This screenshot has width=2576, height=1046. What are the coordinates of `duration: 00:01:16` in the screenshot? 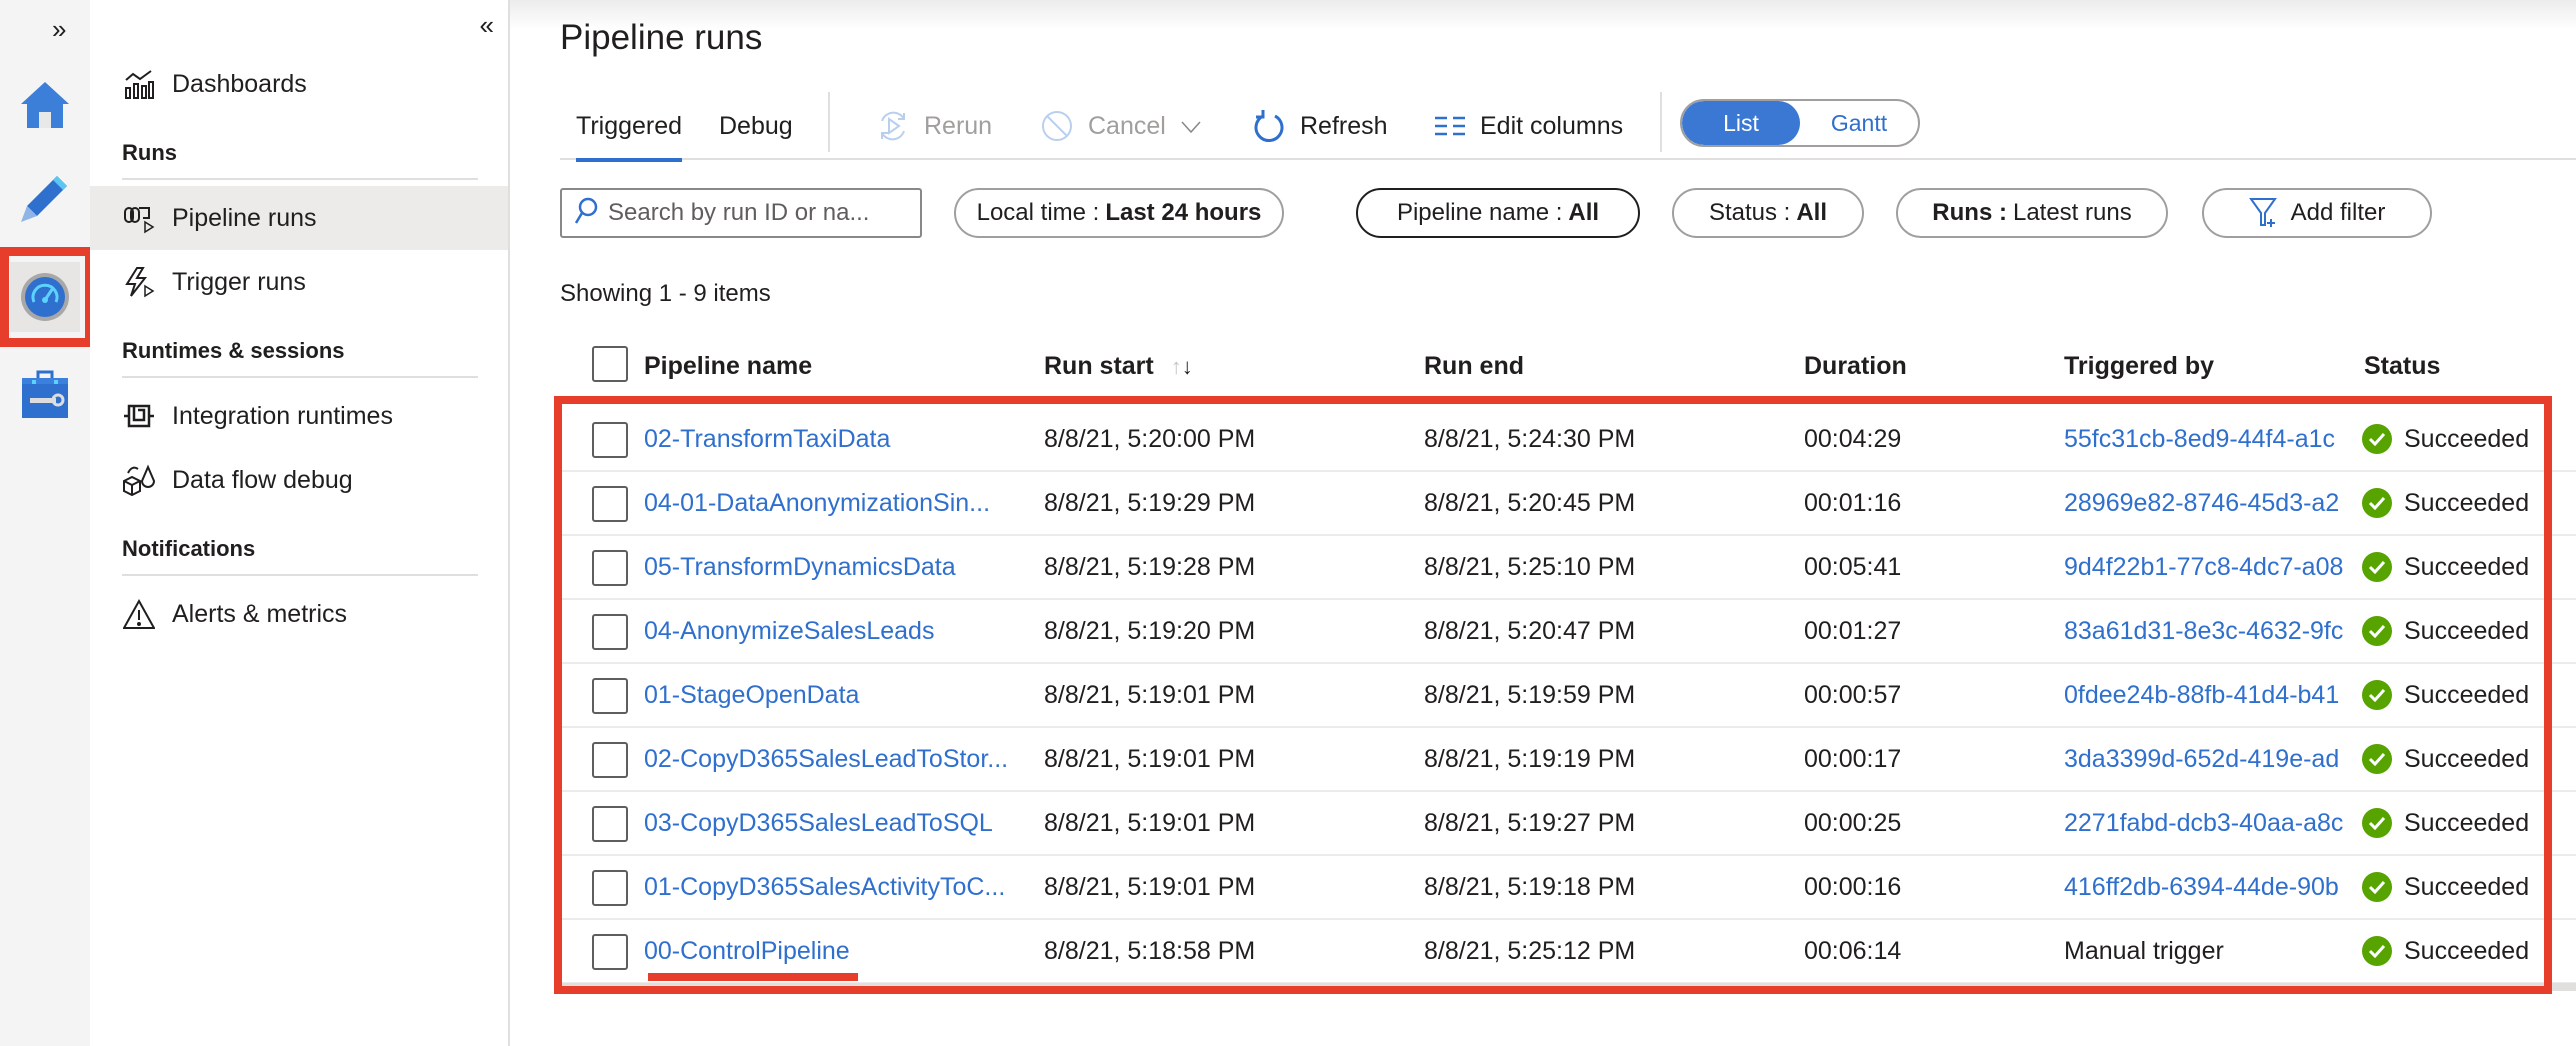 It's located at (1853, 503).